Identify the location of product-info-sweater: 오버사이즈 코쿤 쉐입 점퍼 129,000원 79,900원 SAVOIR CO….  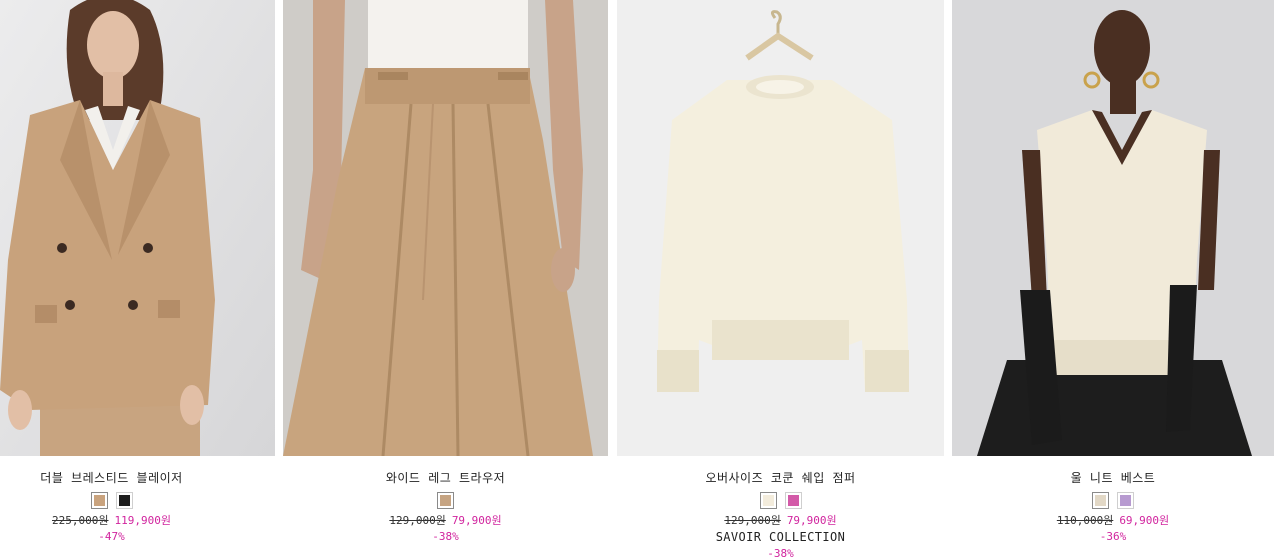
(780, 507).